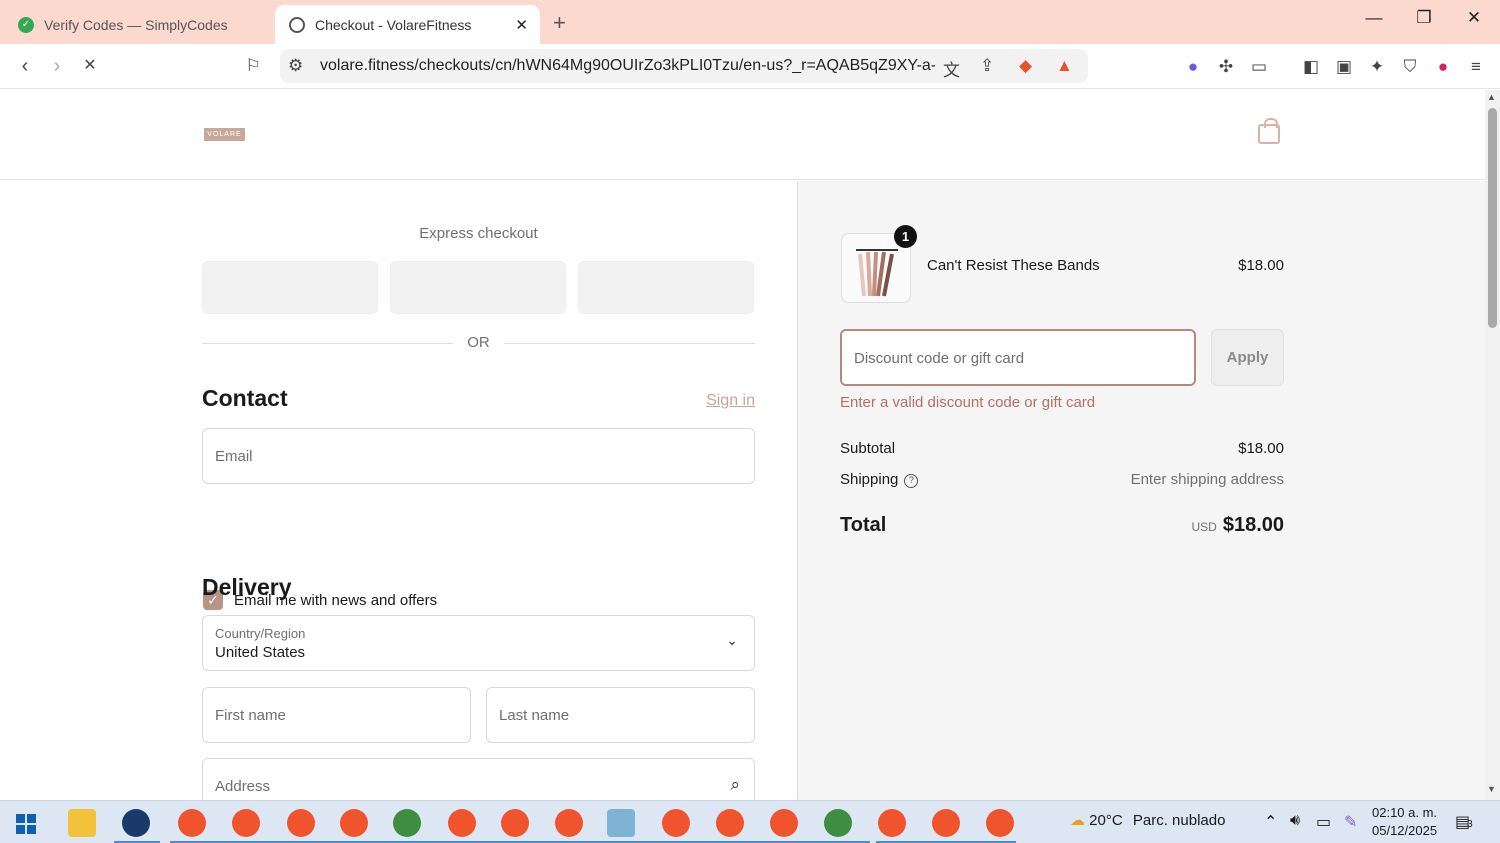 The height and width of the screenshot is (843, 1500). What do you see at coordinates (478, 456) in the screenshot?
I see `email-field: Email` at bounding box center [478, 456].